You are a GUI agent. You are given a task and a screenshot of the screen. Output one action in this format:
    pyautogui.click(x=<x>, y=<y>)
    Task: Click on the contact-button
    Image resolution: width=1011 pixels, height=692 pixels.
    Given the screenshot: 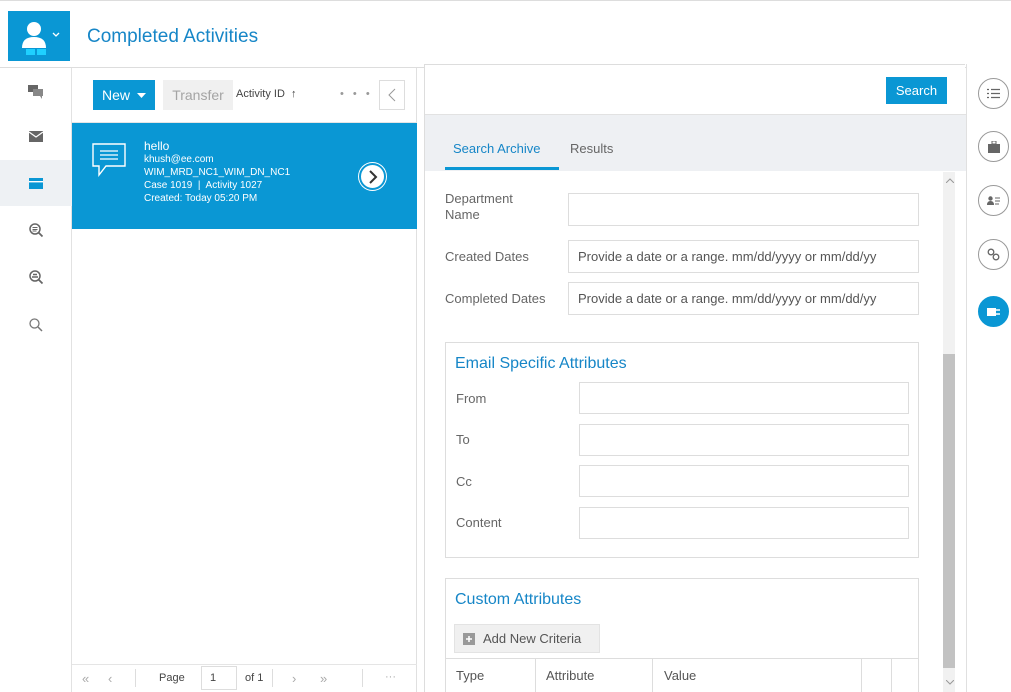 What is the action you would take?
    pyautogui.click(x=993, y=200)
    